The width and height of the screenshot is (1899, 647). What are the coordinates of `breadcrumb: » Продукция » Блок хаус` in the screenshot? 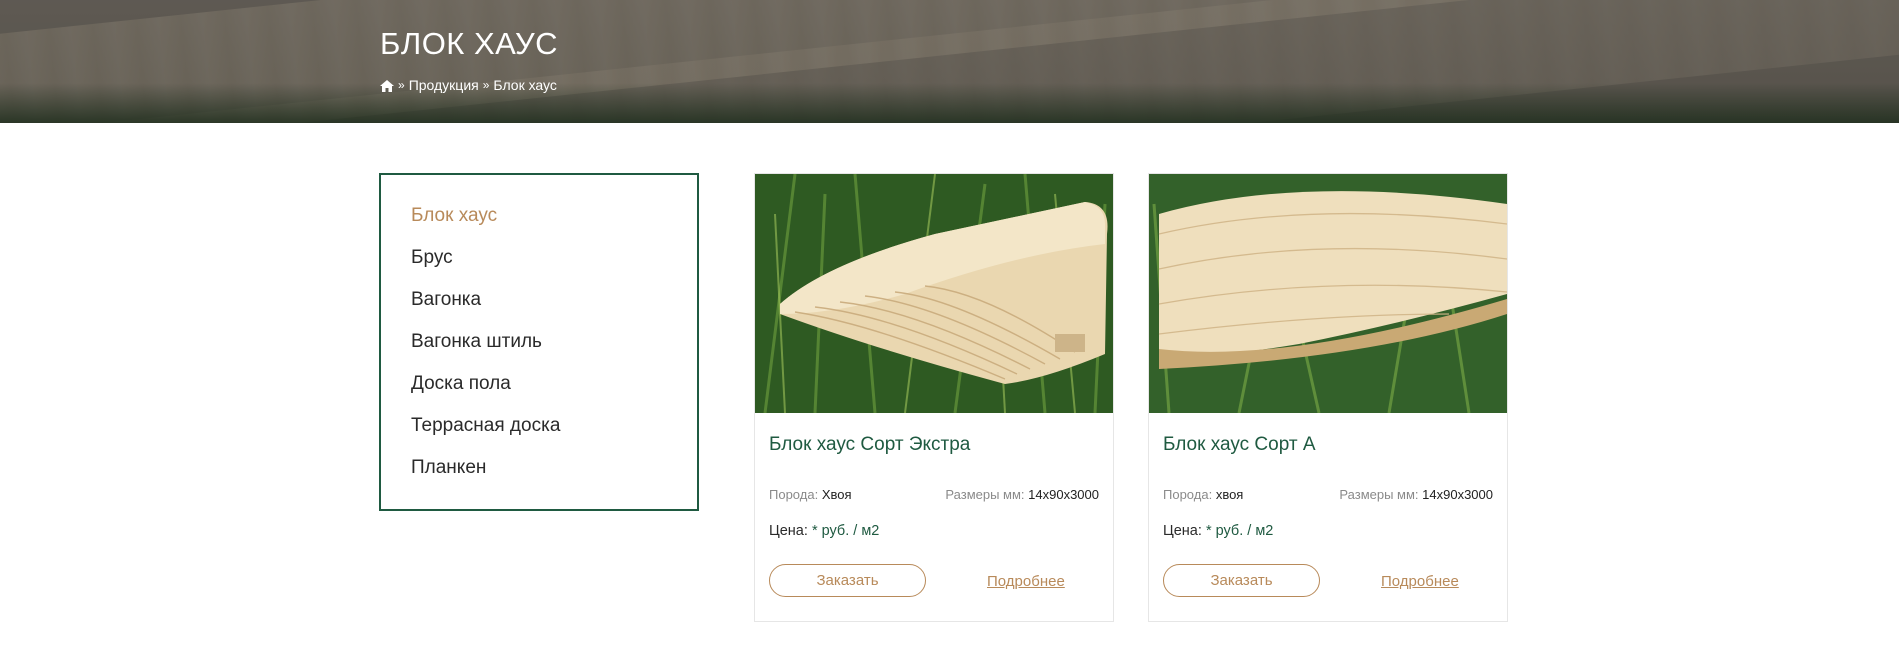 It's located at (468, 85).